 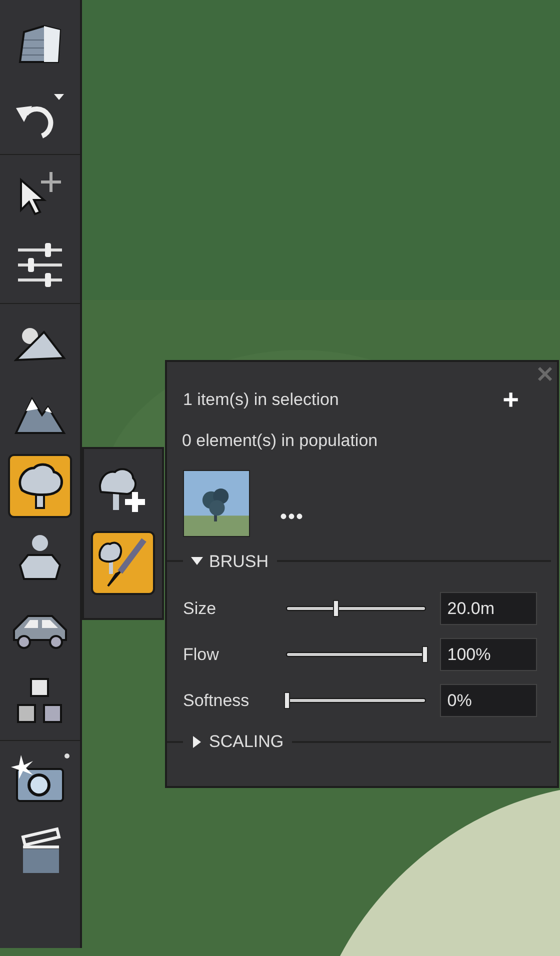 I want to click on slider-label: Softness, so click(x=216, y=701).